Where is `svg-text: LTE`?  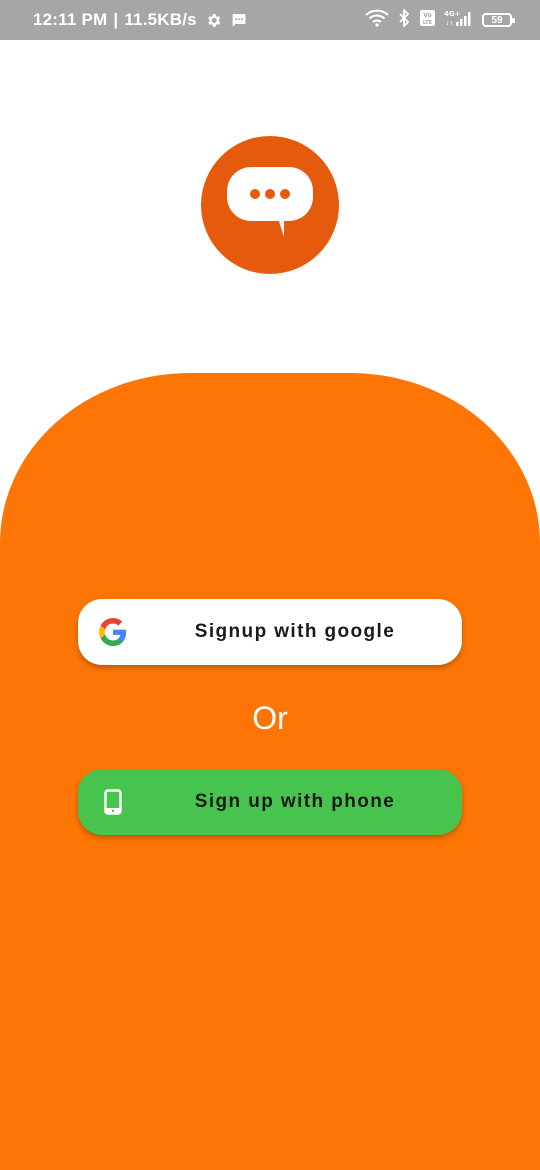 svg-text: LTE is located at coordinates (428, 23).